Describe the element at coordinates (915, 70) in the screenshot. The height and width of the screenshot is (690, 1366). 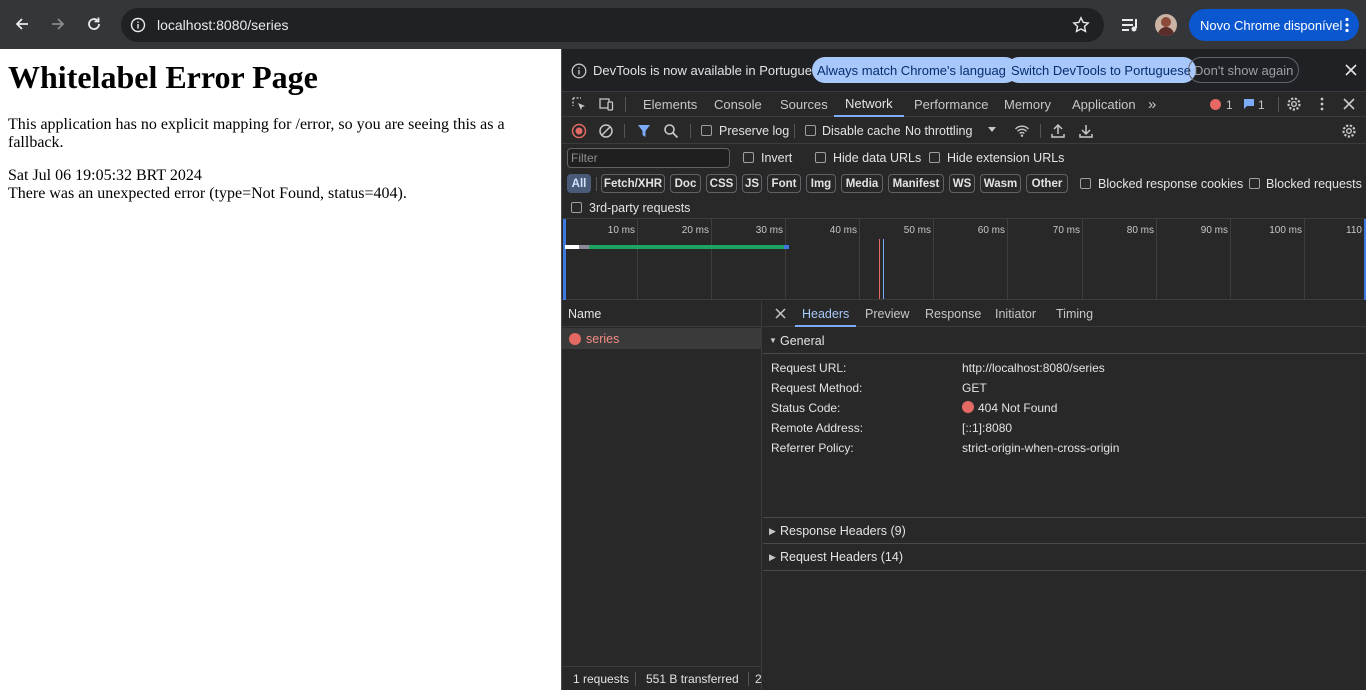
I see `match-language-button: Always match Chrome's language` at that location.